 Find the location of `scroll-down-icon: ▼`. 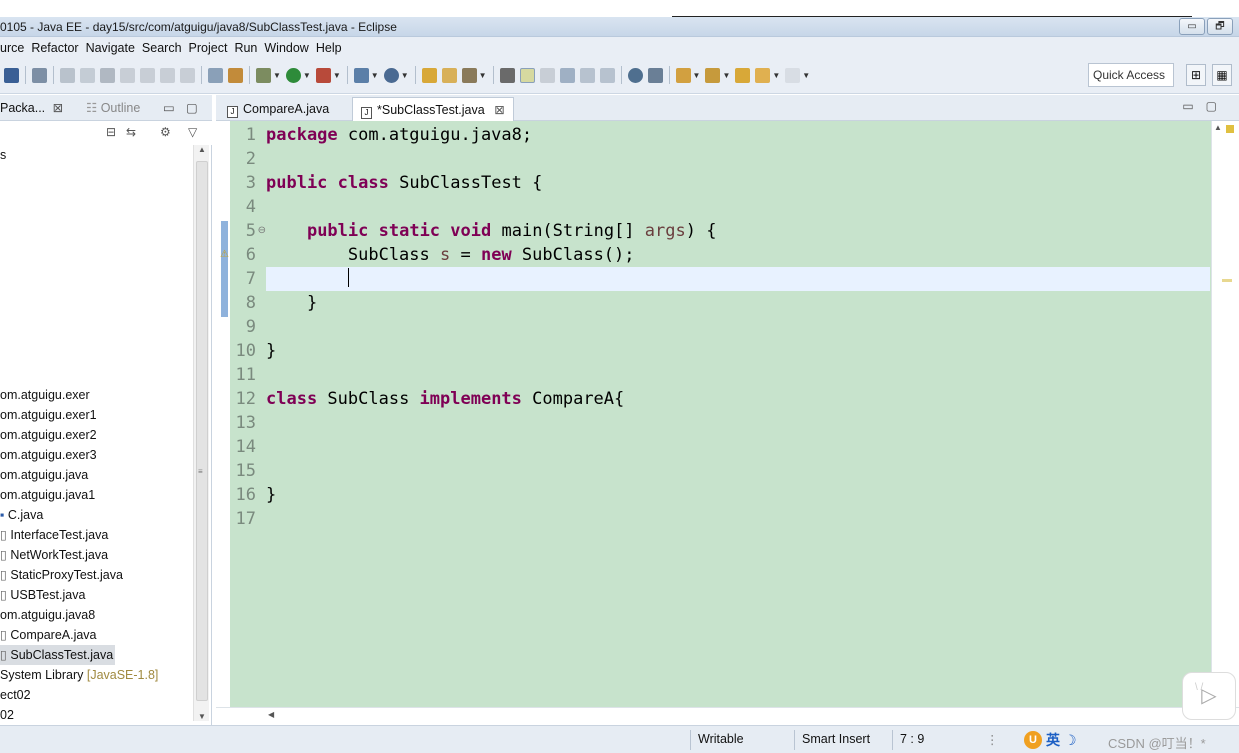

scroll-down-icon: ▼ is located at coordinates (202, 716).